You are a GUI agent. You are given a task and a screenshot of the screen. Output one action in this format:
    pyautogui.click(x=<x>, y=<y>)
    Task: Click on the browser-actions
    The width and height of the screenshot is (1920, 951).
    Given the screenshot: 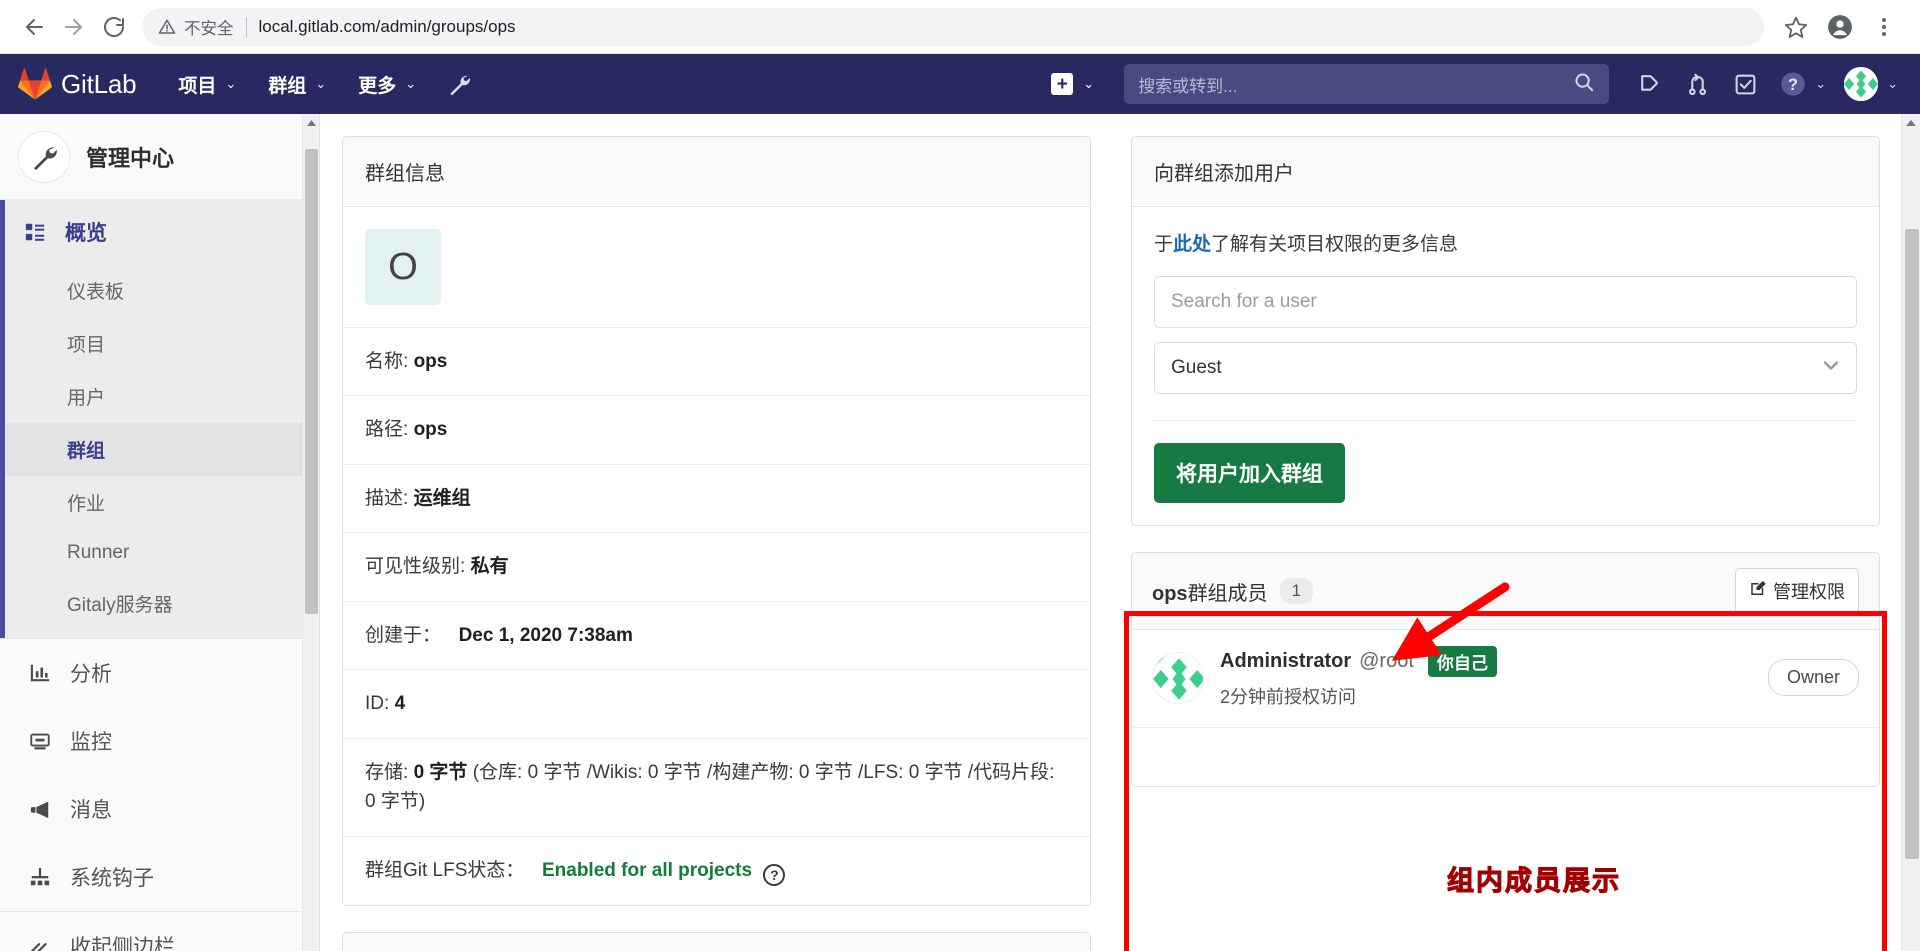 What is the action you would take?
    pyautogui.click(x=1840, y=27)
    